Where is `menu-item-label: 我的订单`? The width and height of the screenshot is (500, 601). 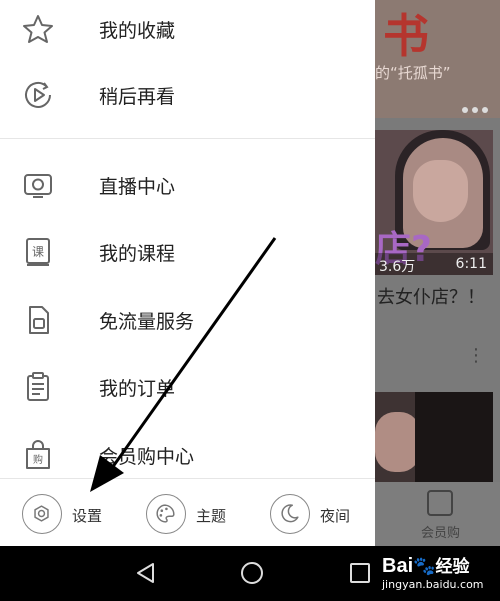
menu-item-label: 我的订单 is located at coordinates (137, 389).